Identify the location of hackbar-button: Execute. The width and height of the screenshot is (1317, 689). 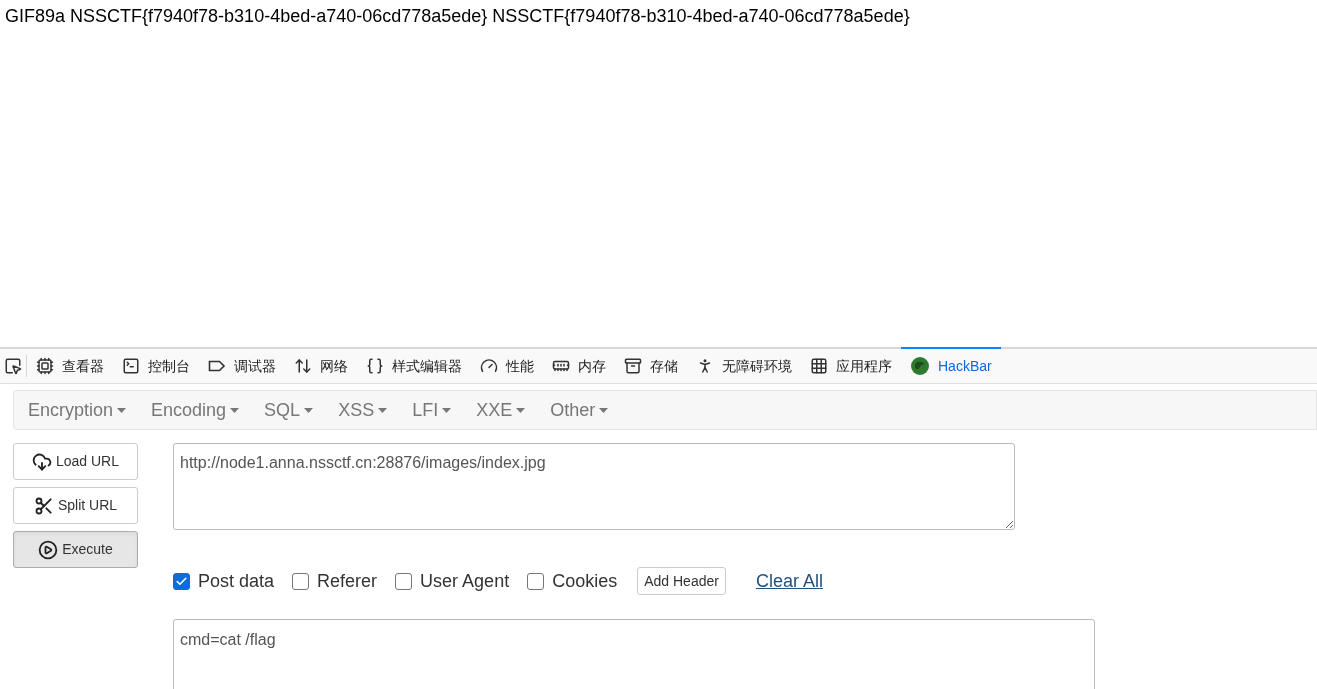
(75, 549).